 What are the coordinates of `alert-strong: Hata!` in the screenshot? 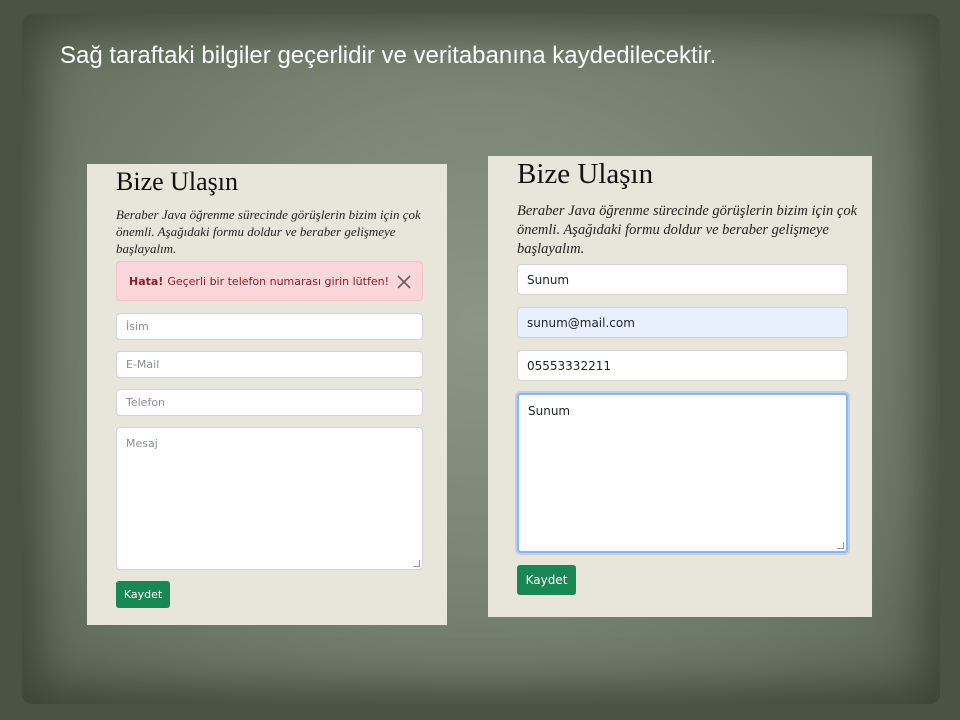 It's located at (146, 281).